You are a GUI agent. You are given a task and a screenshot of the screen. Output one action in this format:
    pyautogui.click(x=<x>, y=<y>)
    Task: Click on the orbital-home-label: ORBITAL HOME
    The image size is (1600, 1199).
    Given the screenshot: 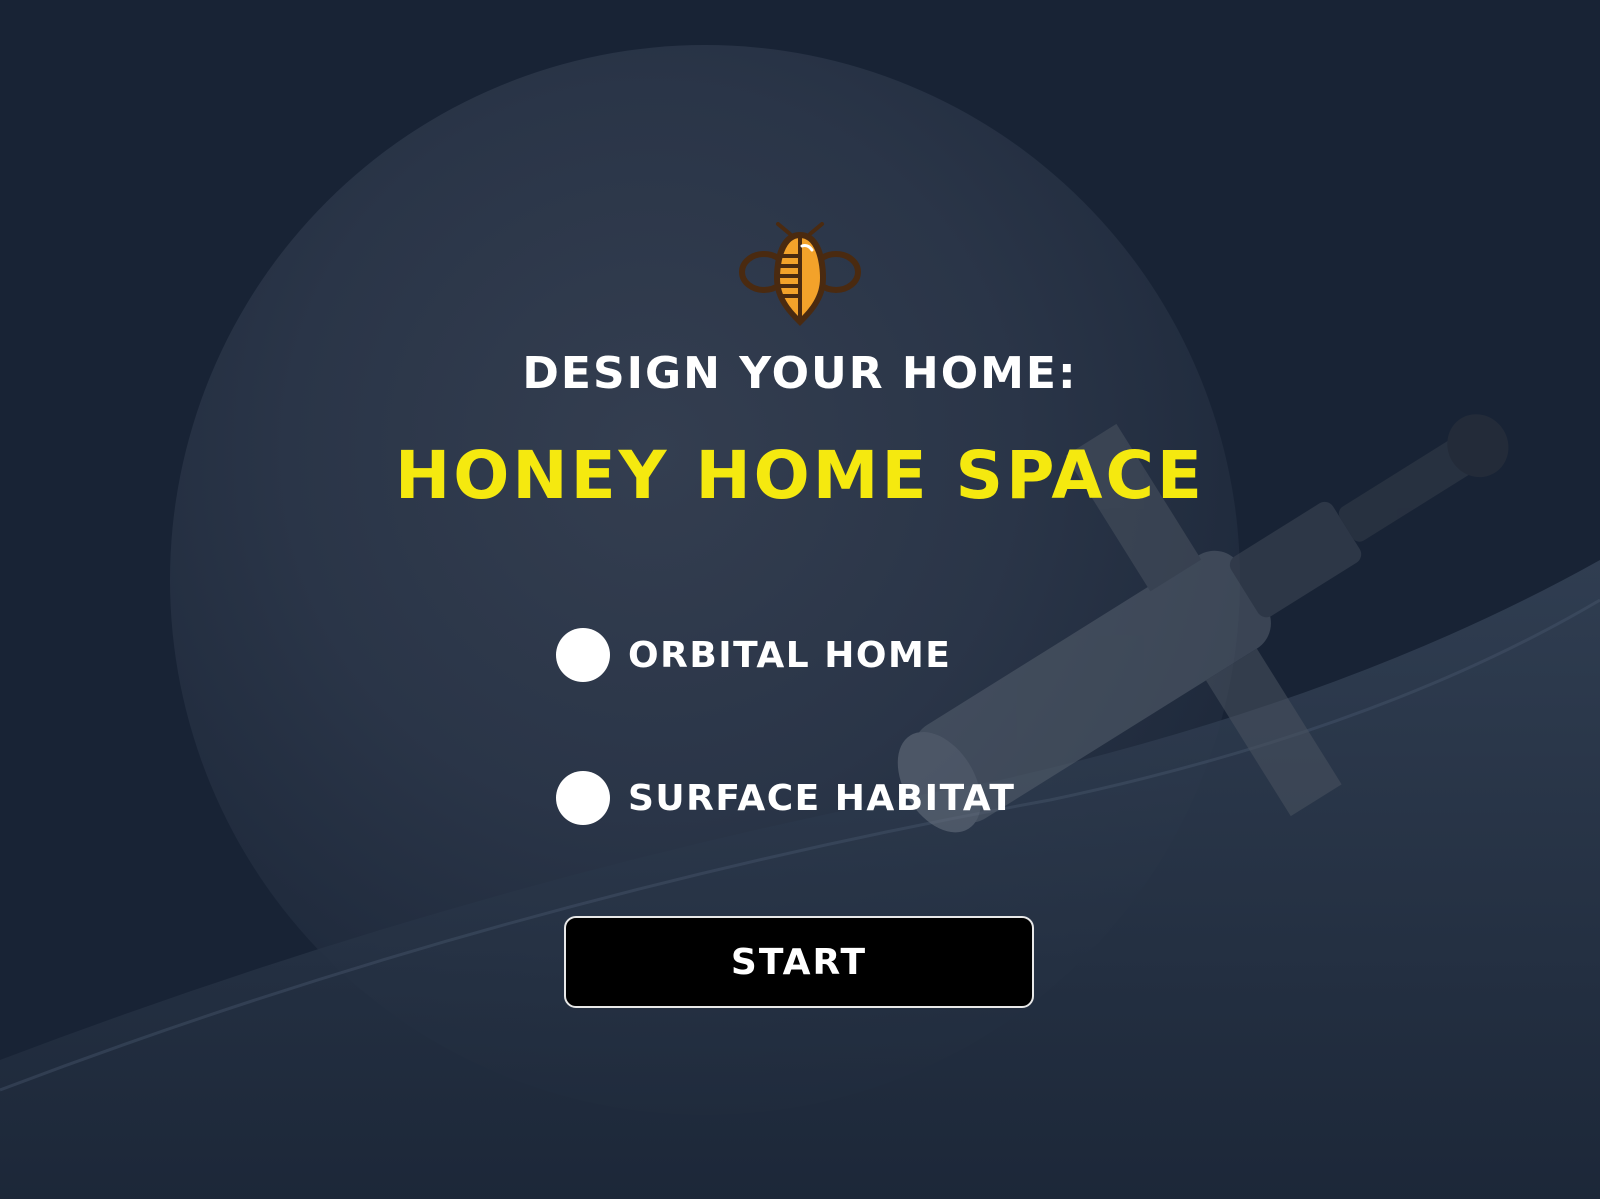 What is the action you would take?
    pyautogui.click(x=790, y=655)
    